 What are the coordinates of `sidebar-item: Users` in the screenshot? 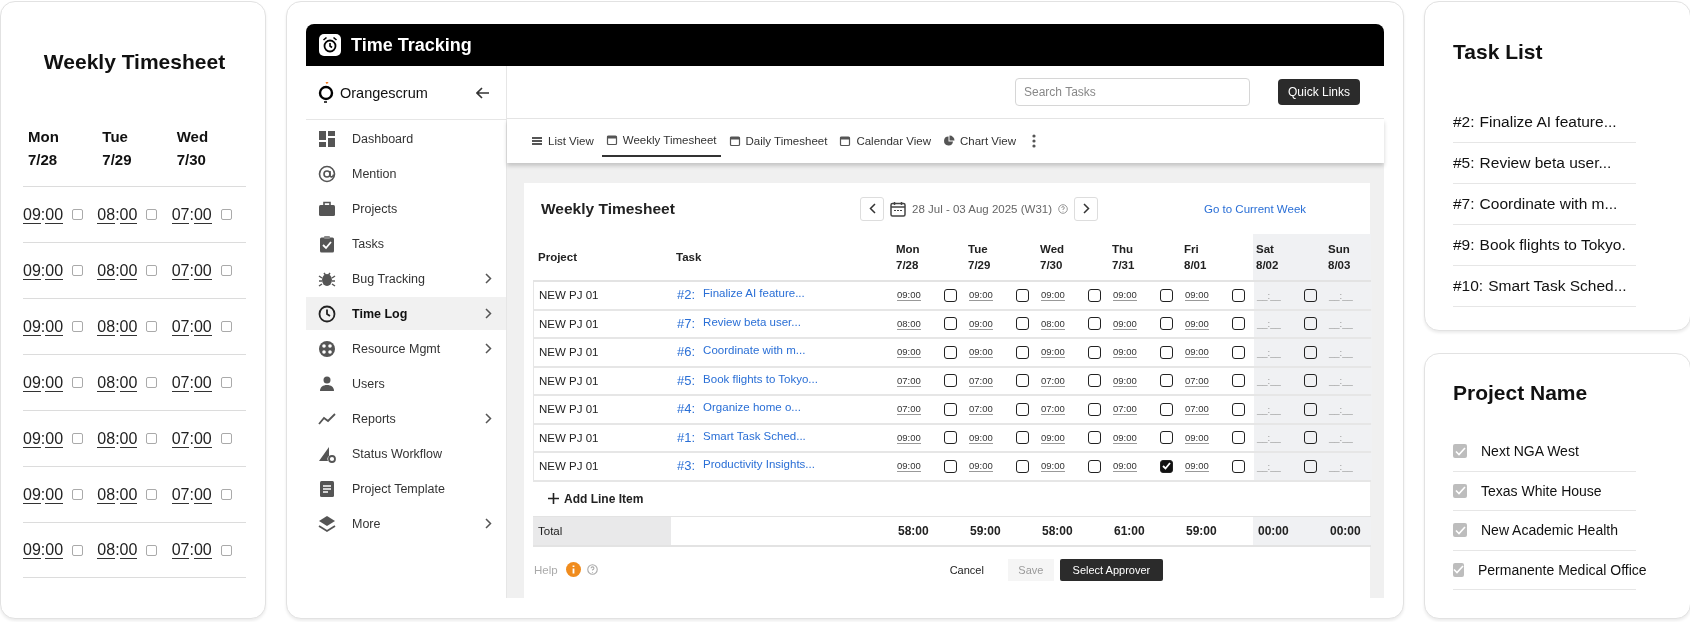 It's located at (406, 383).